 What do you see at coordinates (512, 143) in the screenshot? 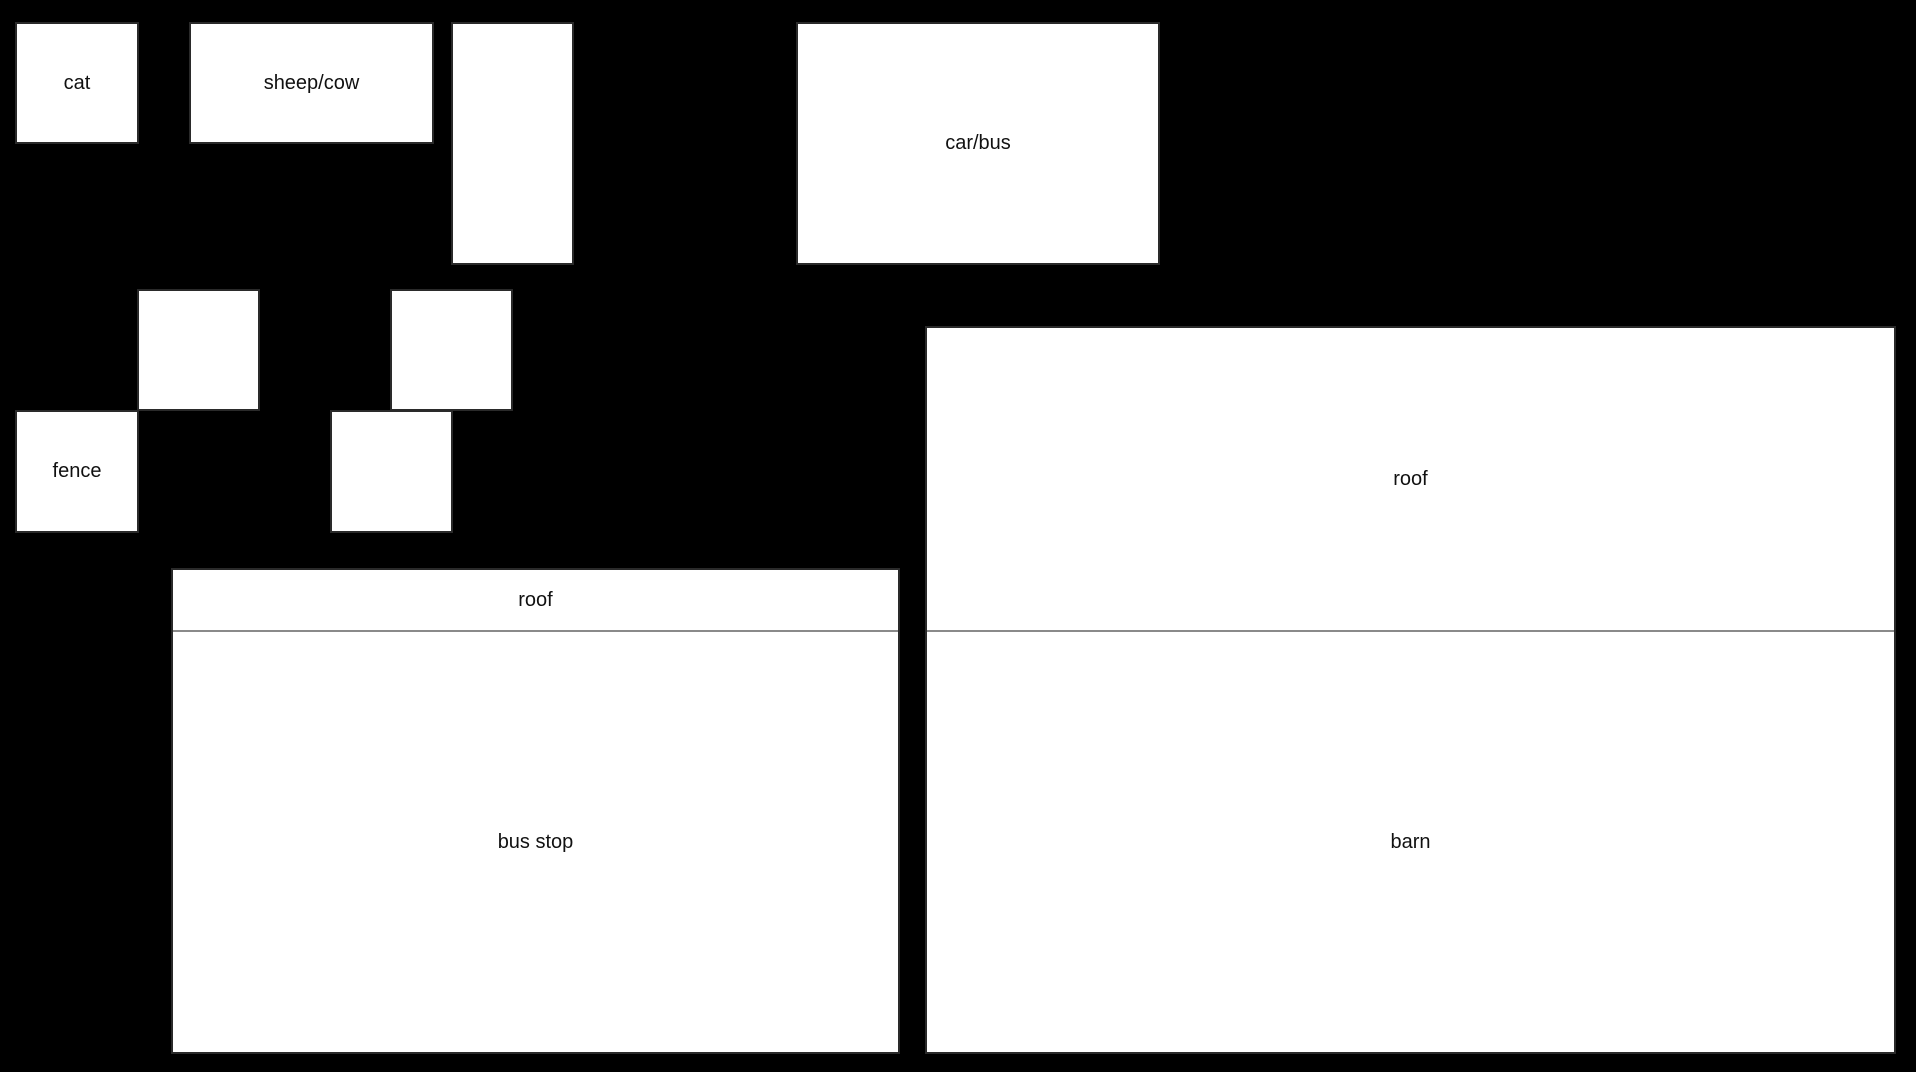
I see `tall-blank-box` at bounding box center [512, 143].